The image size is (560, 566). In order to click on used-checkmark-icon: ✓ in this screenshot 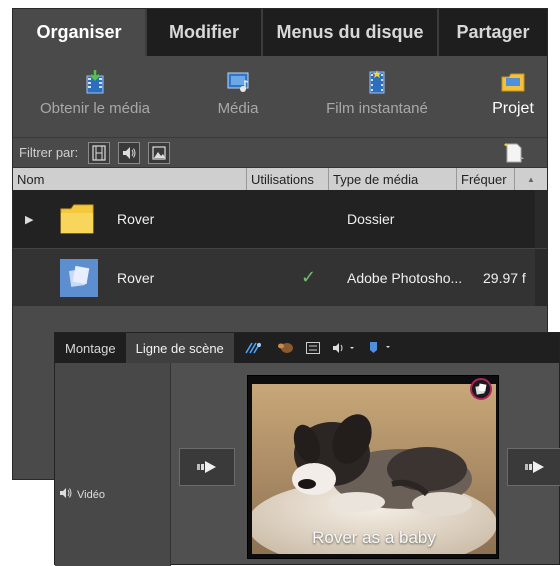, I will do `click(309, 277)`.